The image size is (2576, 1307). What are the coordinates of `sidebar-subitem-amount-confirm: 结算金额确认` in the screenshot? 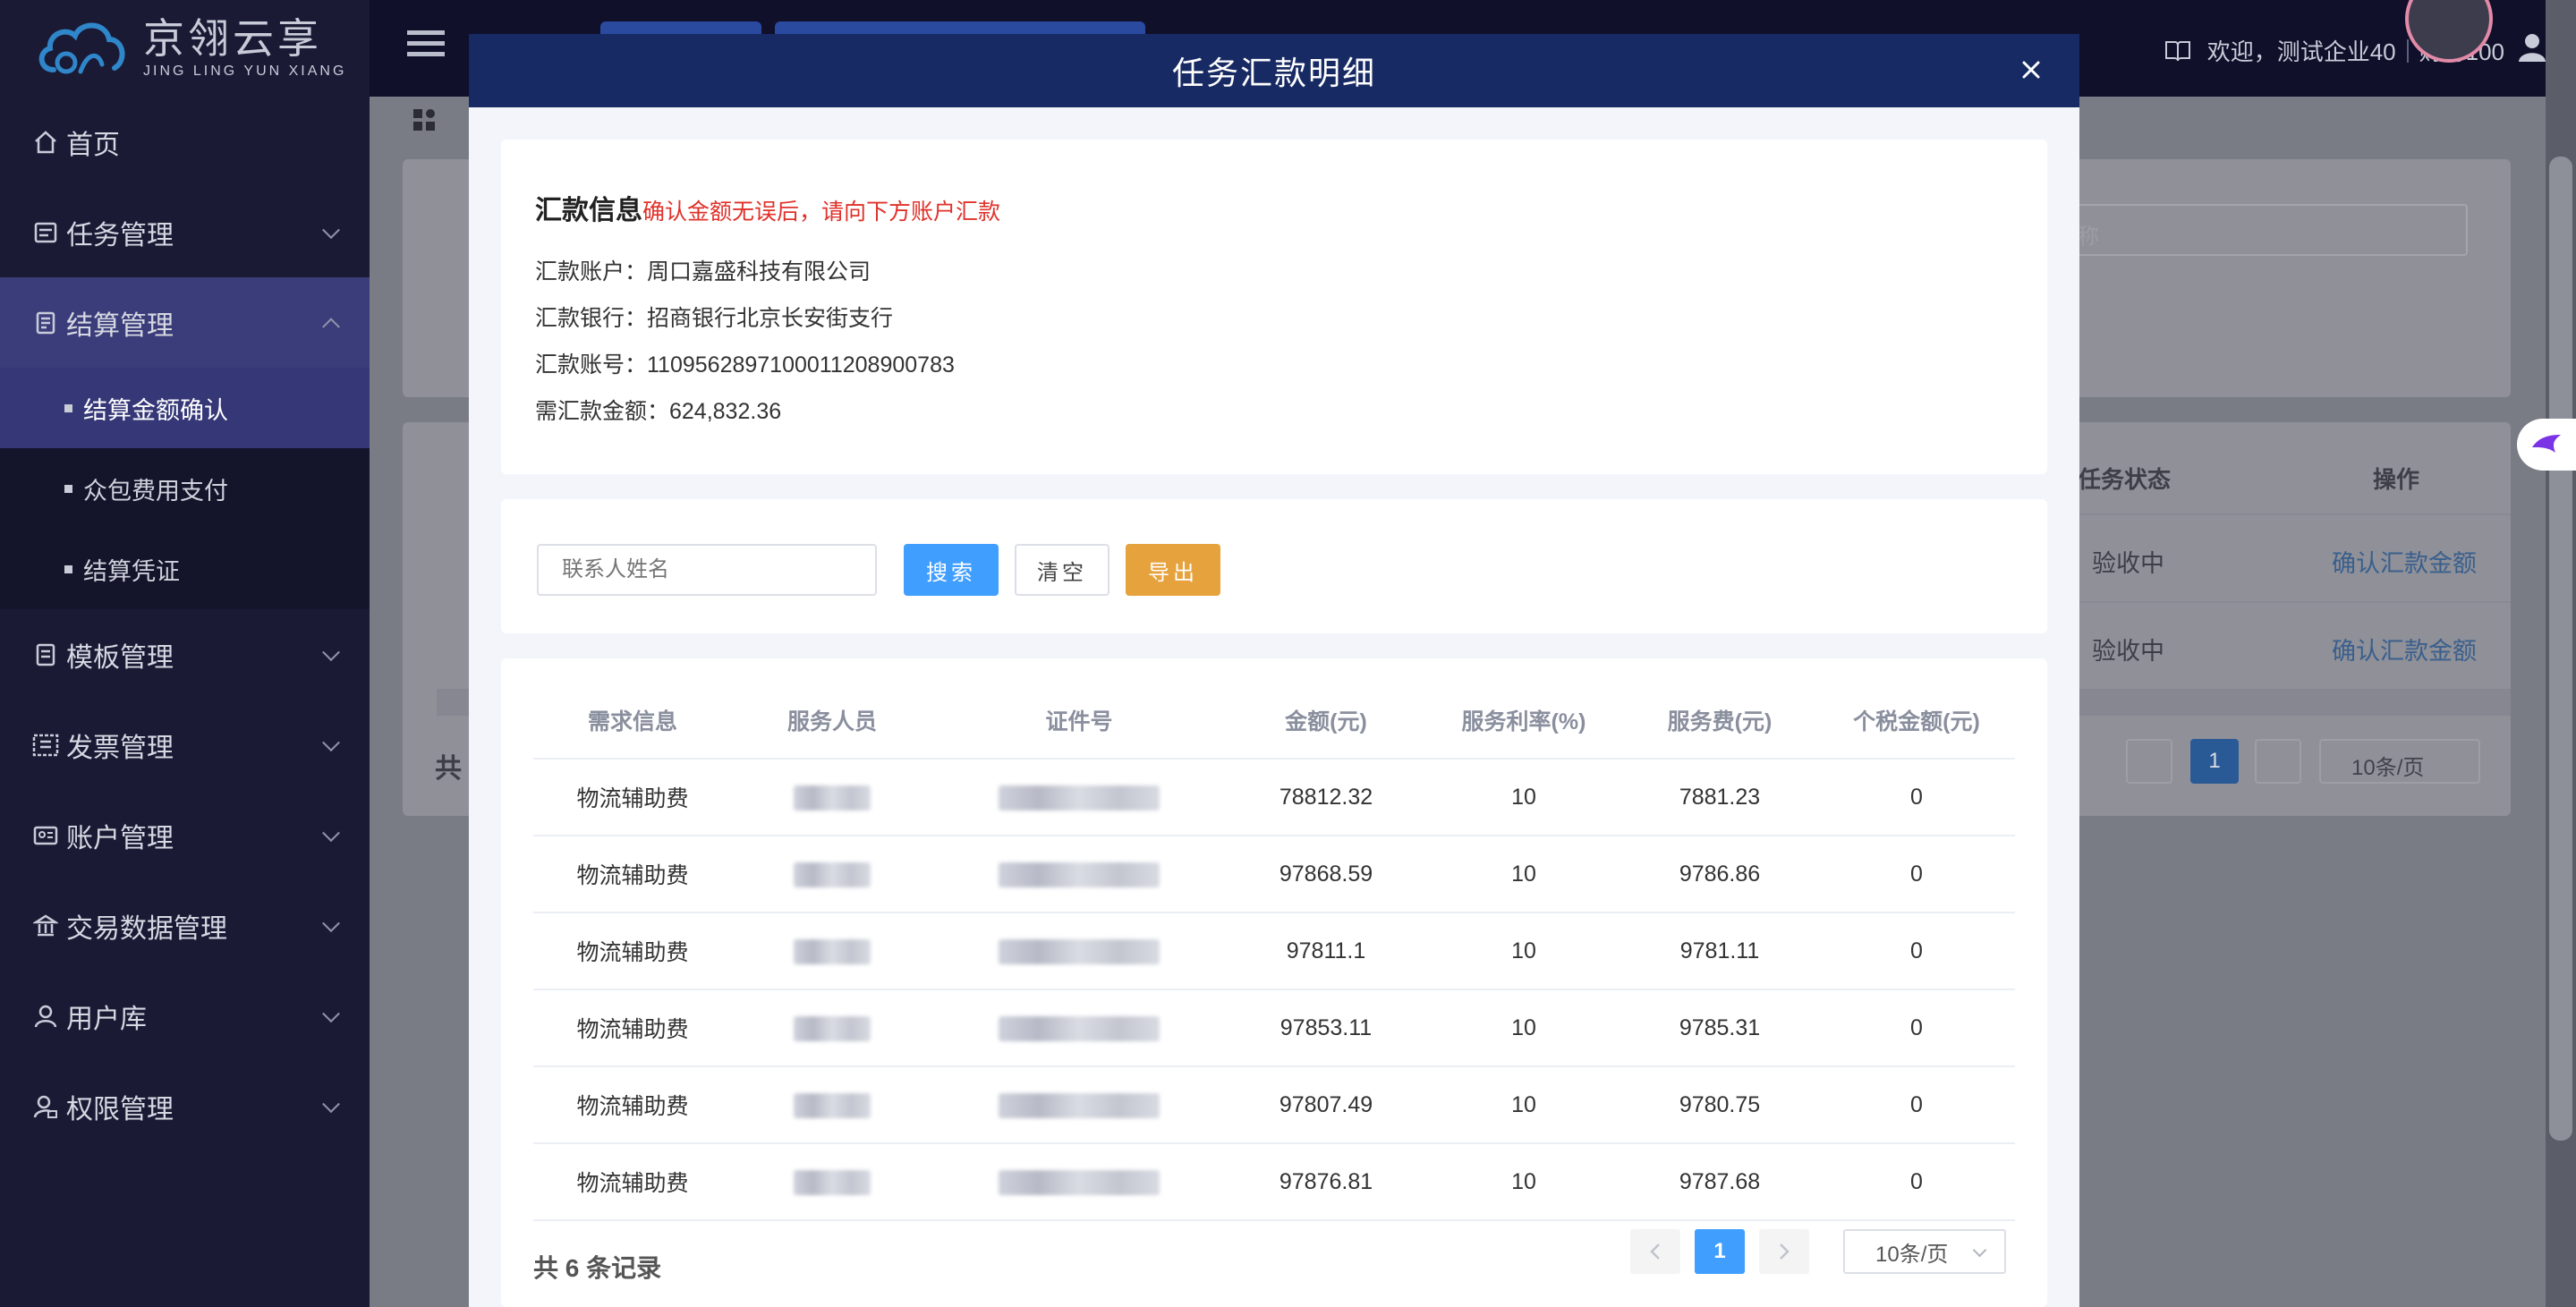 It's located at (185, 408).